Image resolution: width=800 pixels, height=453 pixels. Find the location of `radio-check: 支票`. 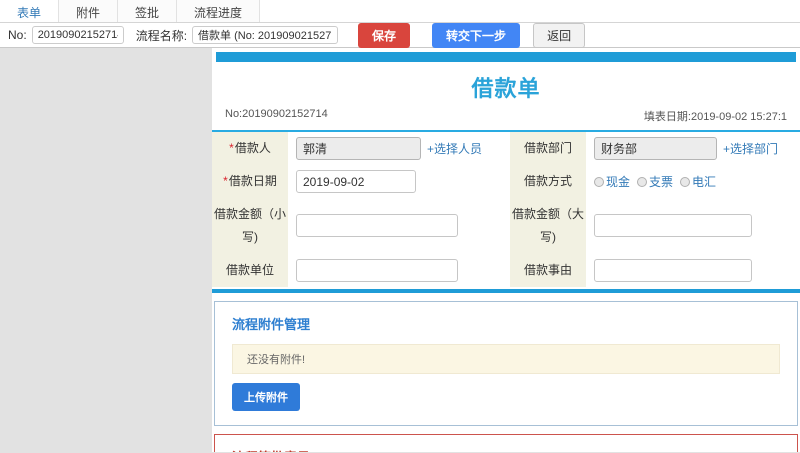

radio-check: 支票 is located at coordinates (655, 181).